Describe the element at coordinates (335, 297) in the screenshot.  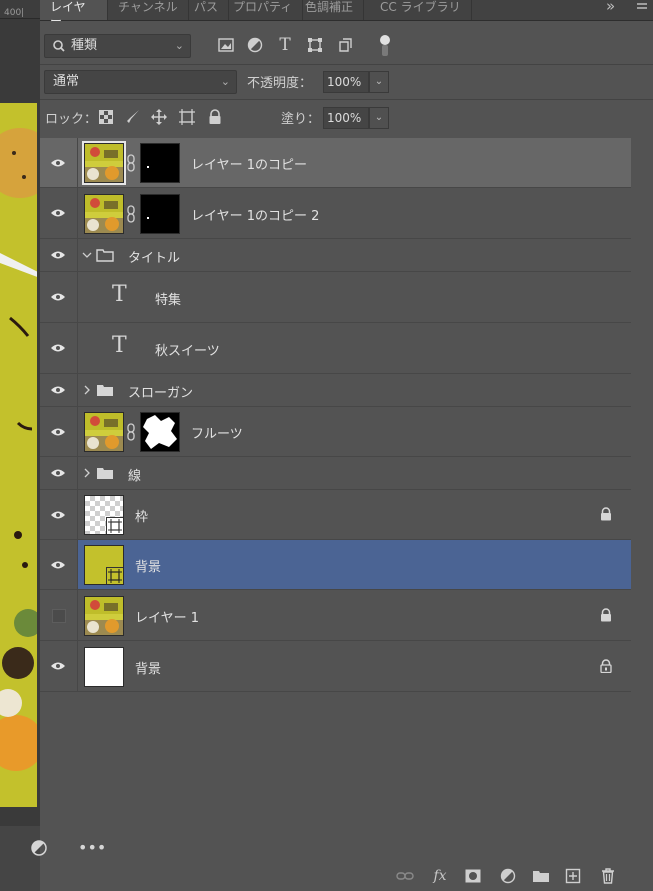
I see `layer-row: T 特集` at that location.